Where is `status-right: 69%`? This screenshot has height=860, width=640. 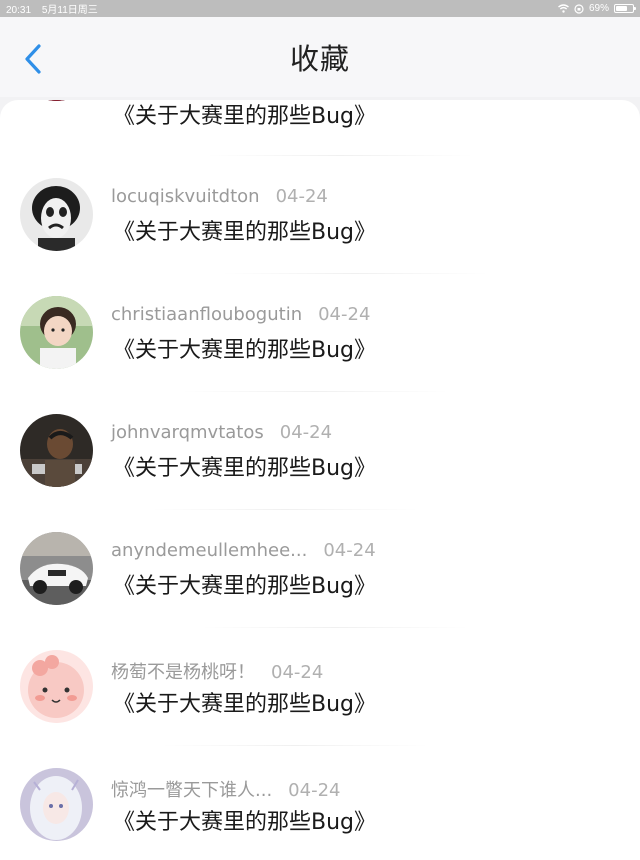
status-right: 69% is located at coordinates (597, 8).